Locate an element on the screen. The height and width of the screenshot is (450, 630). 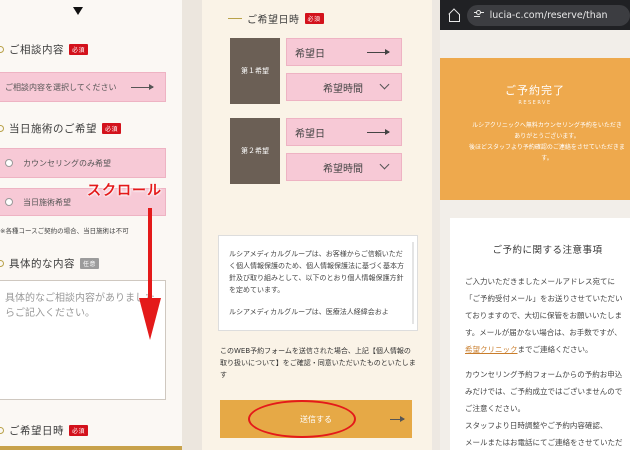
browser-address-bar: lucia-c.com/reserve/than is located at coordinates (535, 15).